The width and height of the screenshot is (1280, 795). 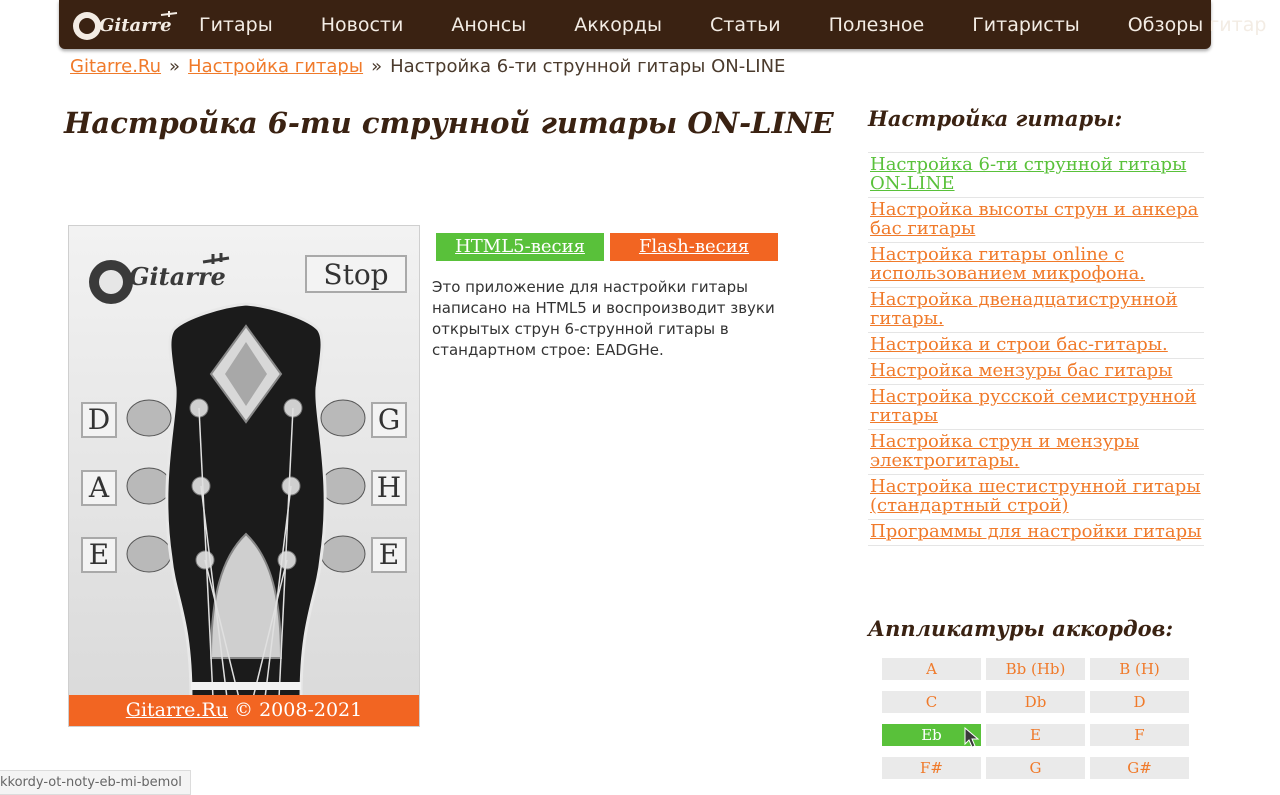 I want to click on tuning-link: Программы для настройки гитары, so click(x=1035, y=531).